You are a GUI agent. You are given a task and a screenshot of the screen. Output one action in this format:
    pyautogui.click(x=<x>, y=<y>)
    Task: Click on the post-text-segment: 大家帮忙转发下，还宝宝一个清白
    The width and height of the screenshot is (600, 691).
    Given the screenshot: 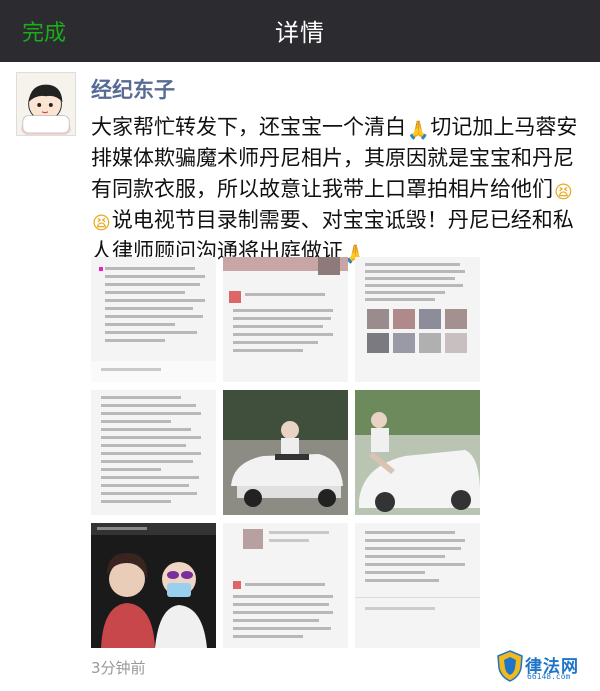 What is the action you would take?
    pyautogui.click(x=248, y=127)
    